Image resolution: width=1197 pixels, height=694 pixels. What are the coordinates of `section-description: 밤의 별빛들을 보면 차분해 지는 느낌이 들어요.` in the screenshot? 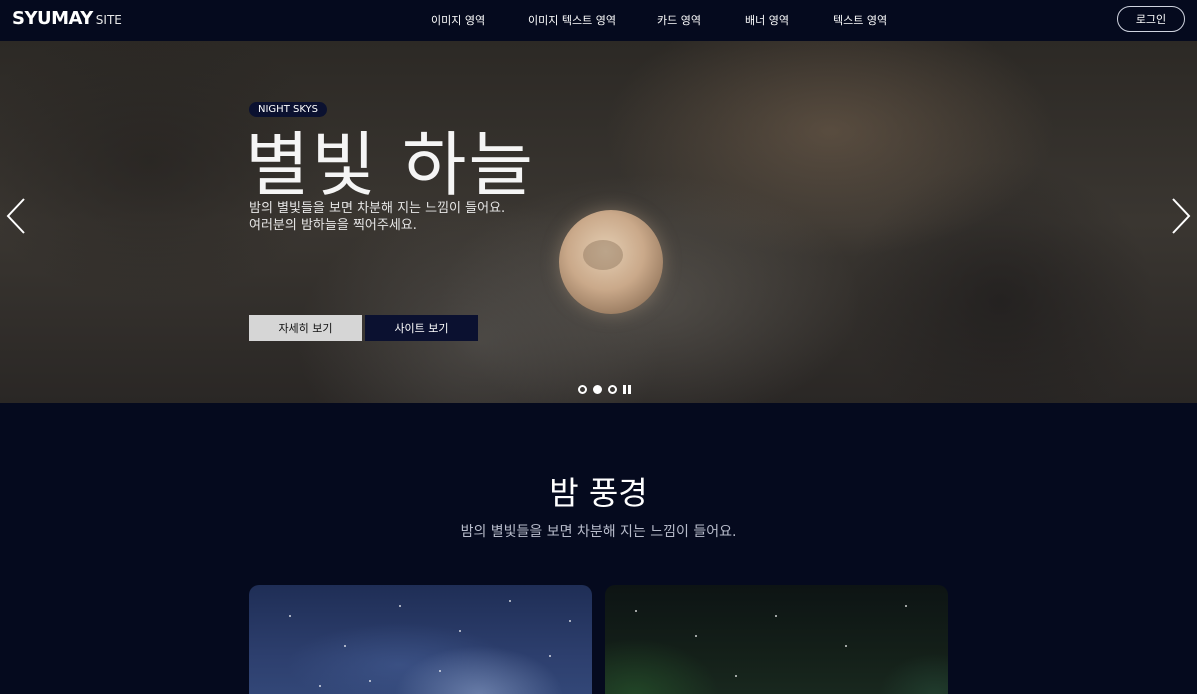 It's located at (598, 532).